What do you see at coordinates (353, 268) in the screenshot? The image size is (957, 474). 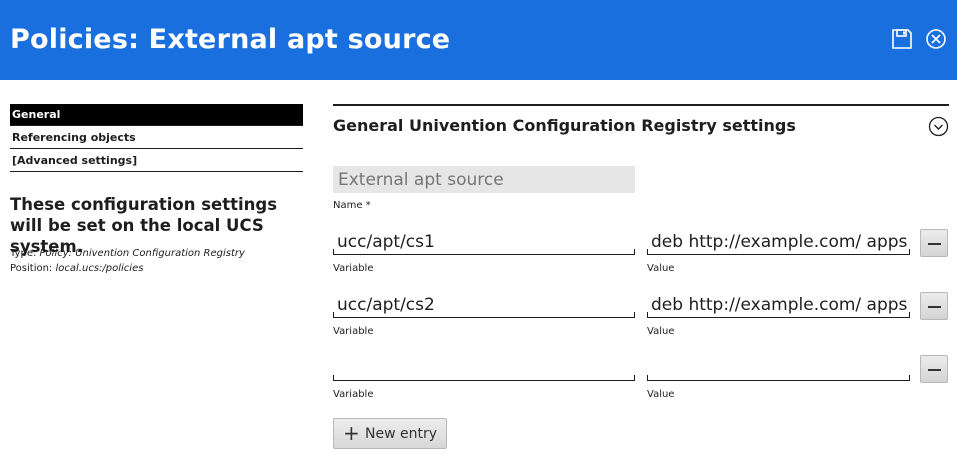 I see `variable-label-1: Variable` at bounding box center [353, 268].